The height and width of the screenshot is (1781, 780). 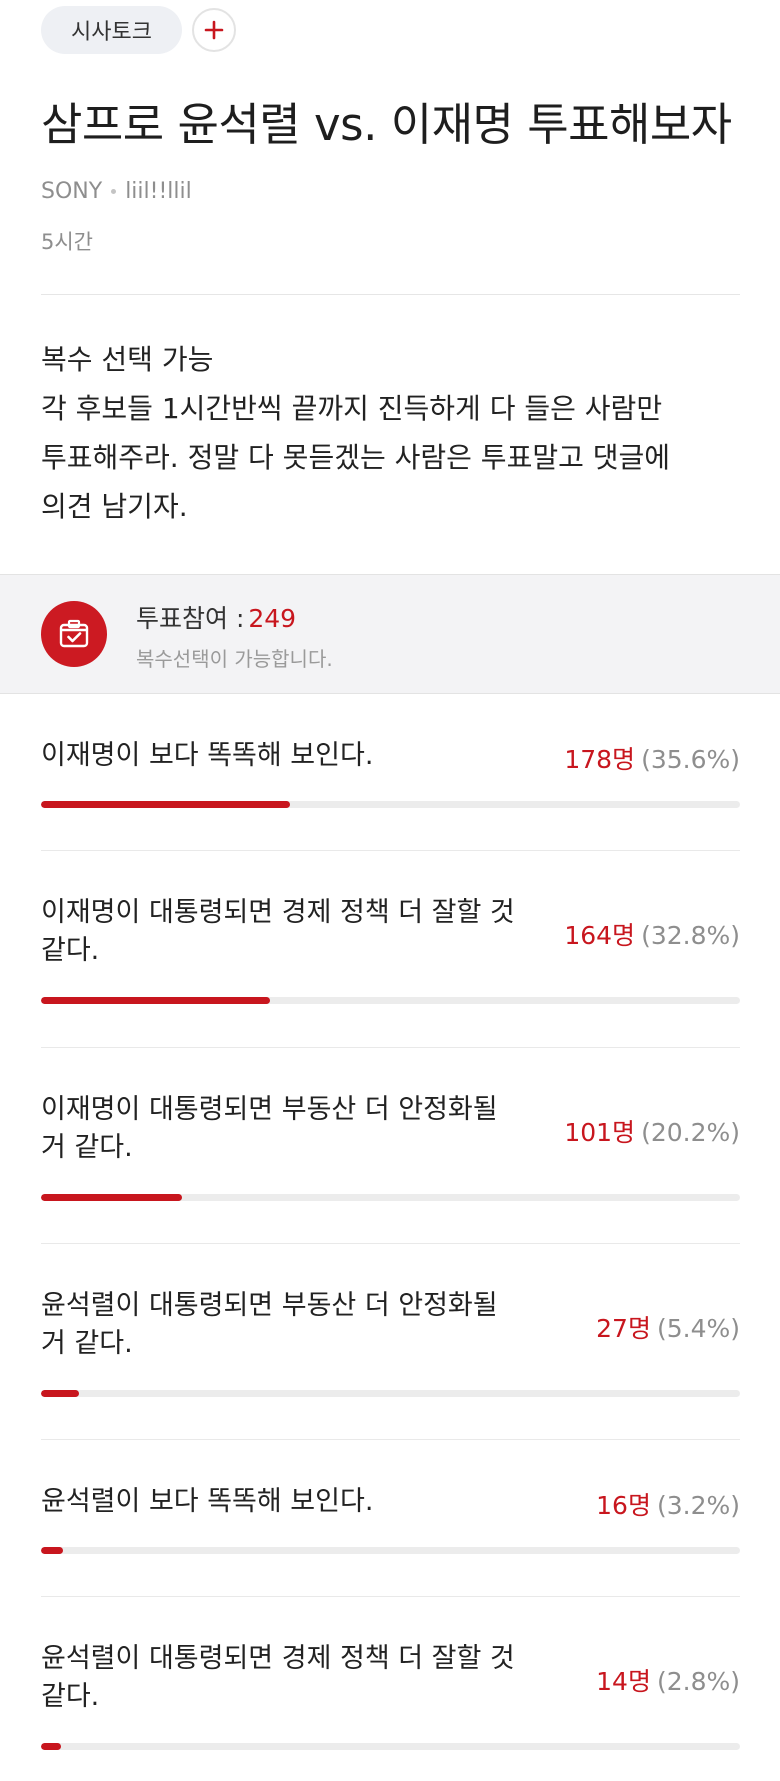 What do you see at coordinates (71, 191) in the screenshot?
I see `author-brand: SONY` at bounding box center [71, 191].